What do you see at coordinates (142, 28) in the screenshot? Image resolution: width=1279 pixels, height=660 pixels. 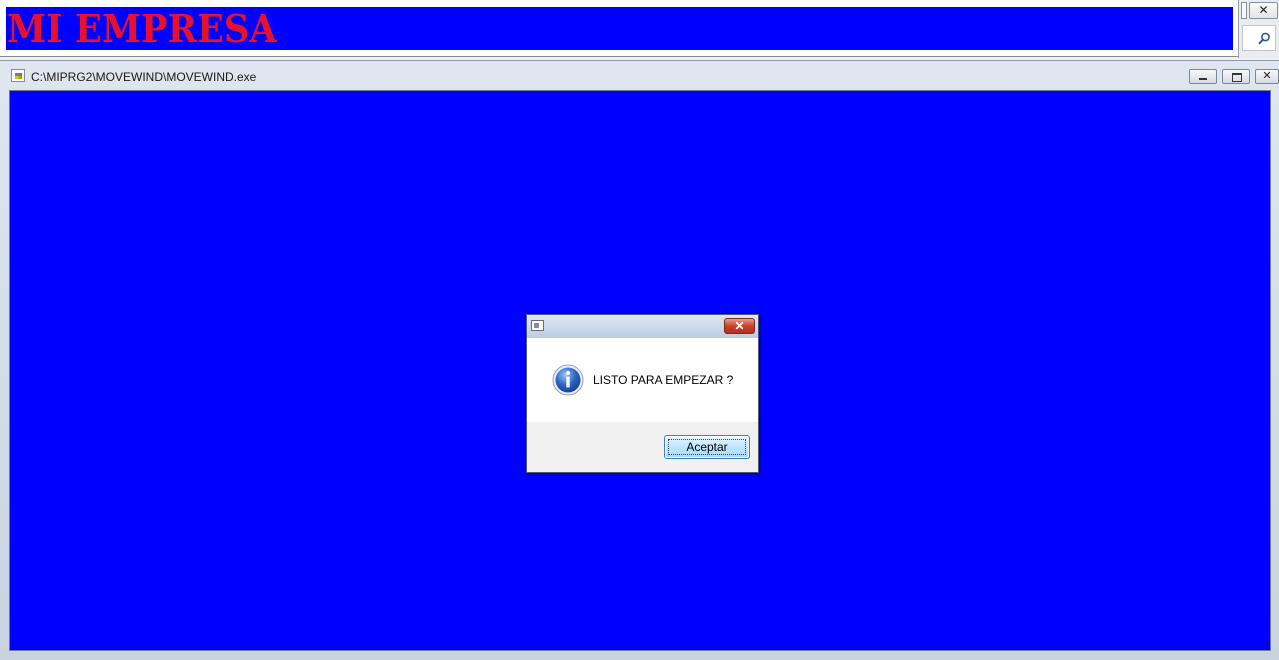 I see `company-name: MI EMPRESA` at bounding box center [142, 28].